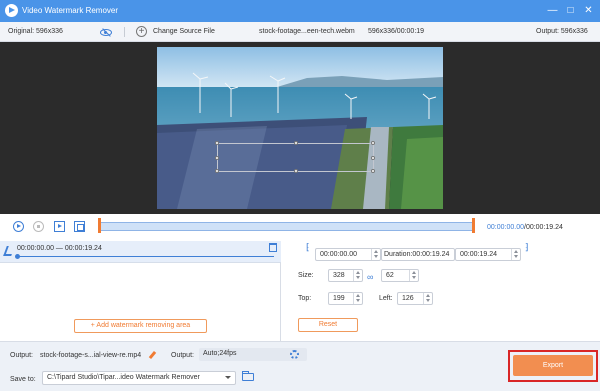 This screenshot has width=600, height=391. I want to click on time-readout: 00:00:00.00/00:00:19.24, so click(525, 227).